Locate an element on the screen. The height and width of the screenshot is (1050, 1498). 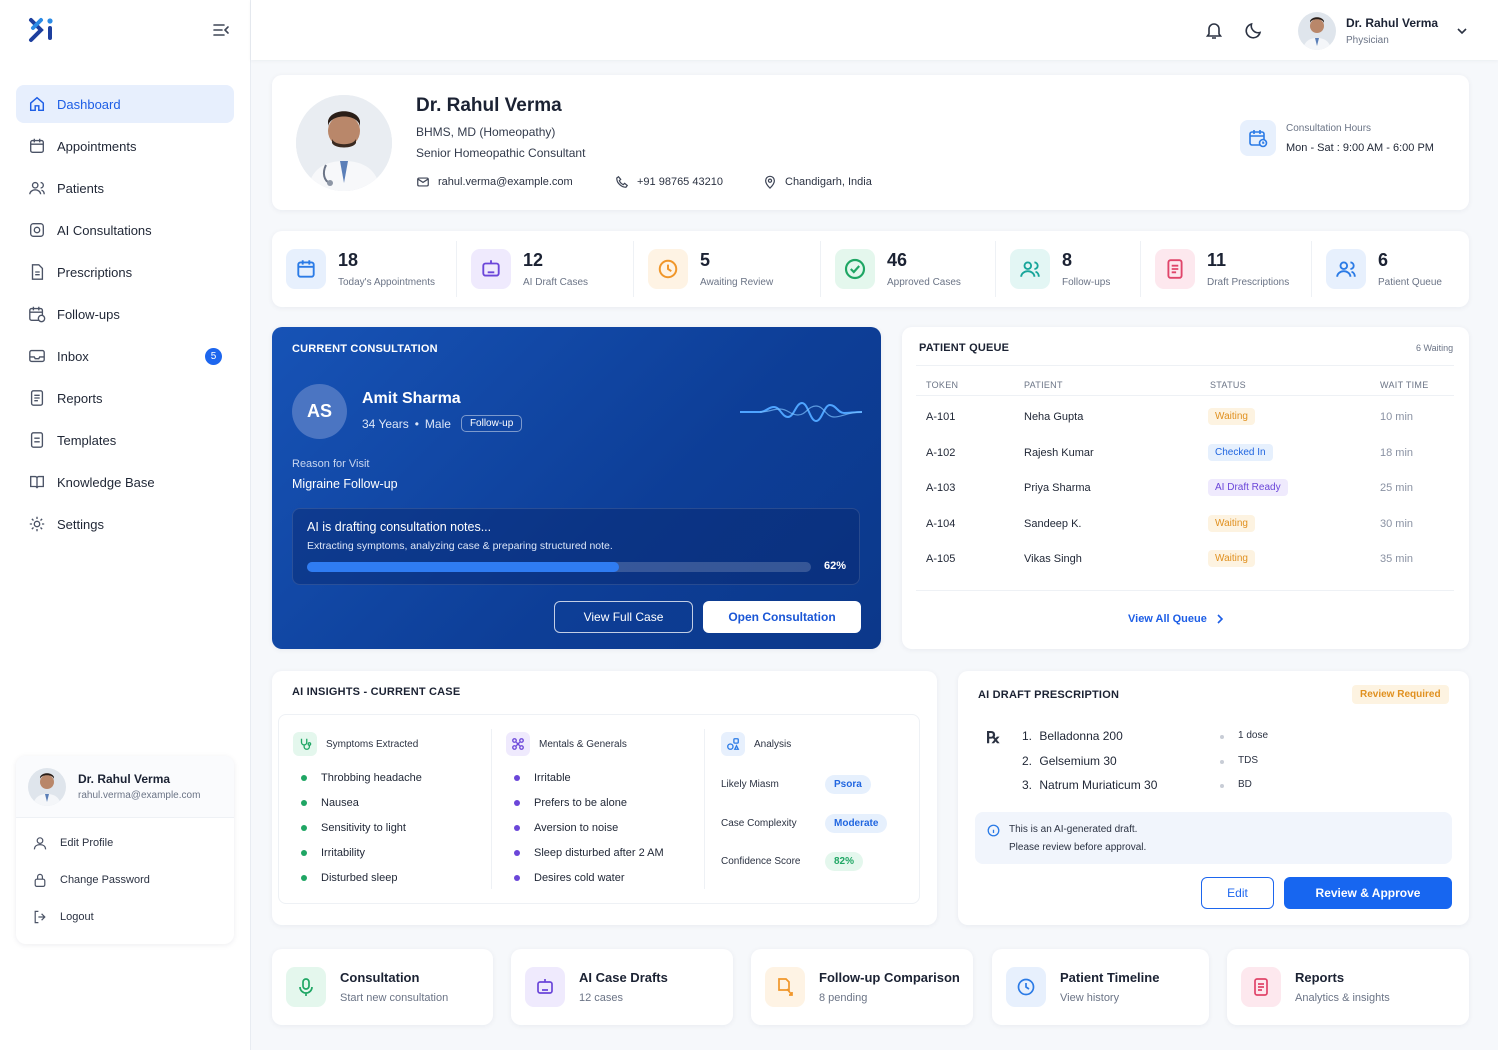
stat-label: Patient Queue is located at coordinates (1410, 282).